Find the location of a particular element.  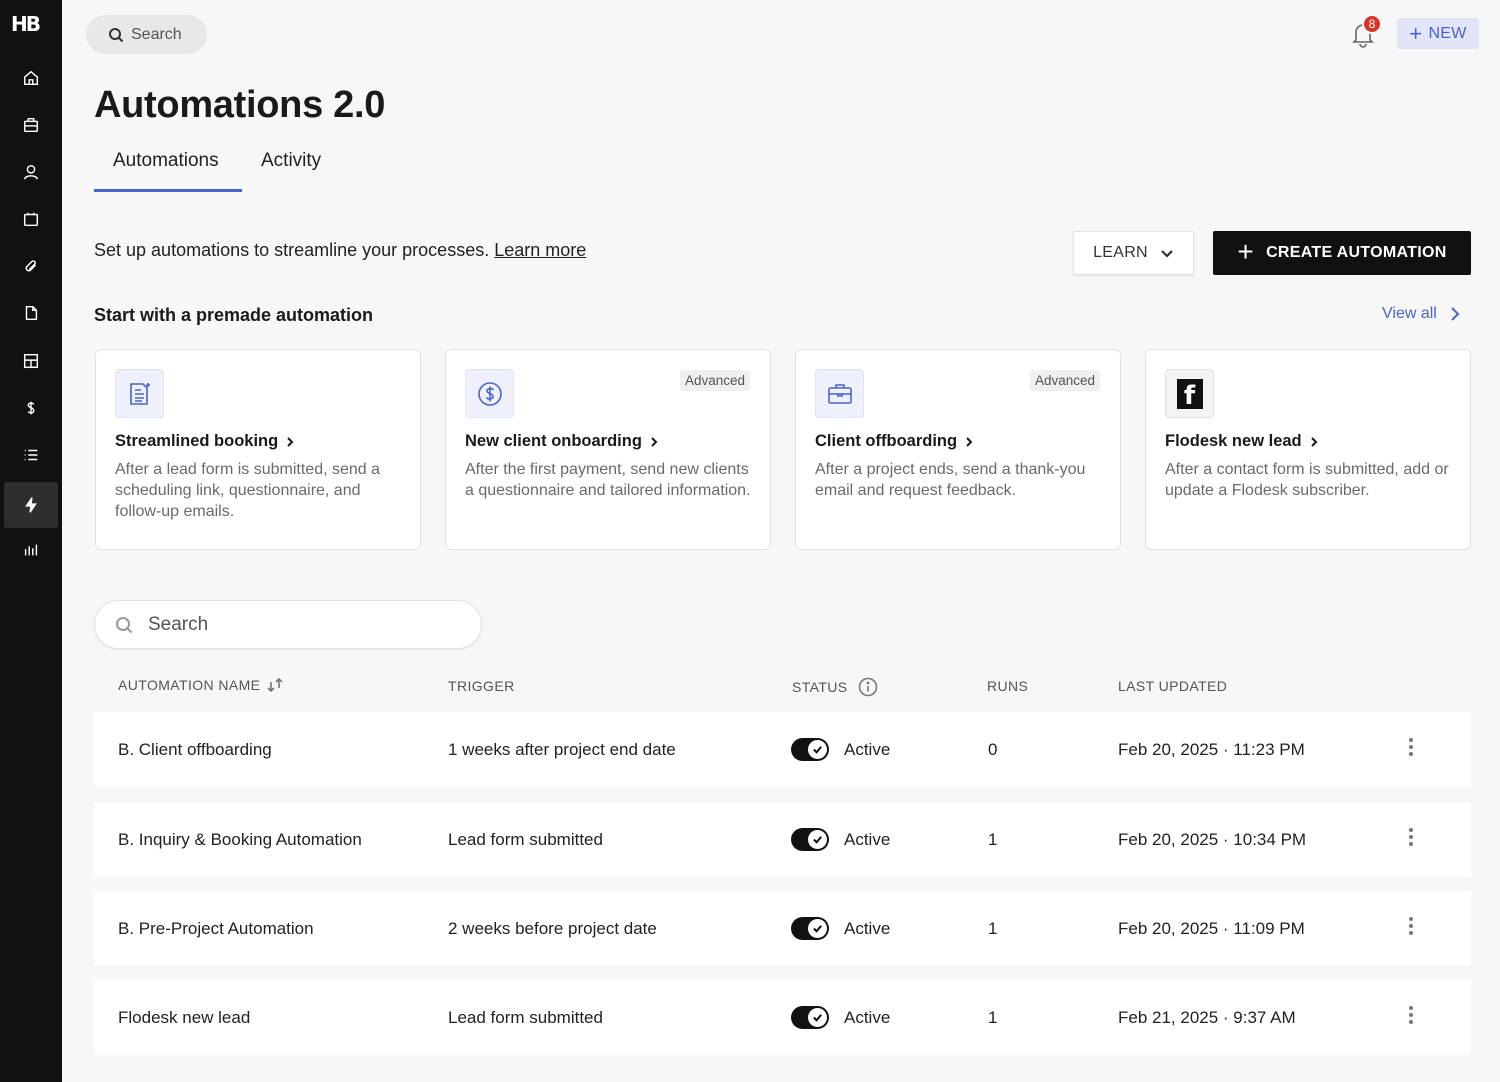

column-header-status: STATUS is located at coordinates (835, 687).